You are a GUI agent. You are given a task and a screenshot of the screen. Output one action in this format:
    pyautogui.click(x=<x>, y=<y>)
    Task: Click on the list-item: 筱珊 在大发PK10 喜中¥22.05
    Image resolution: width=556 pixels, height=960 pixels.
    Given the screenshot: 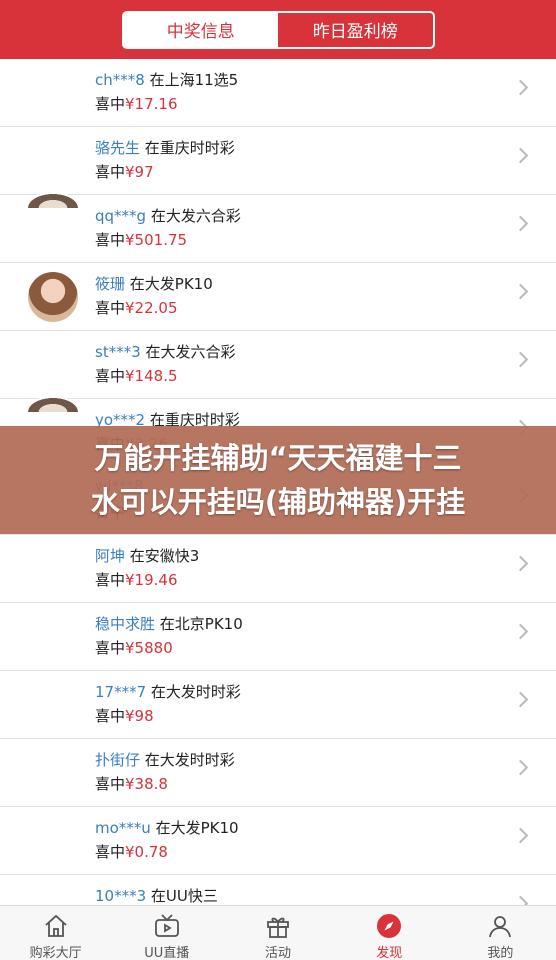 What is the action you would take?
    pyautogui.click(x=278, y=297)
    